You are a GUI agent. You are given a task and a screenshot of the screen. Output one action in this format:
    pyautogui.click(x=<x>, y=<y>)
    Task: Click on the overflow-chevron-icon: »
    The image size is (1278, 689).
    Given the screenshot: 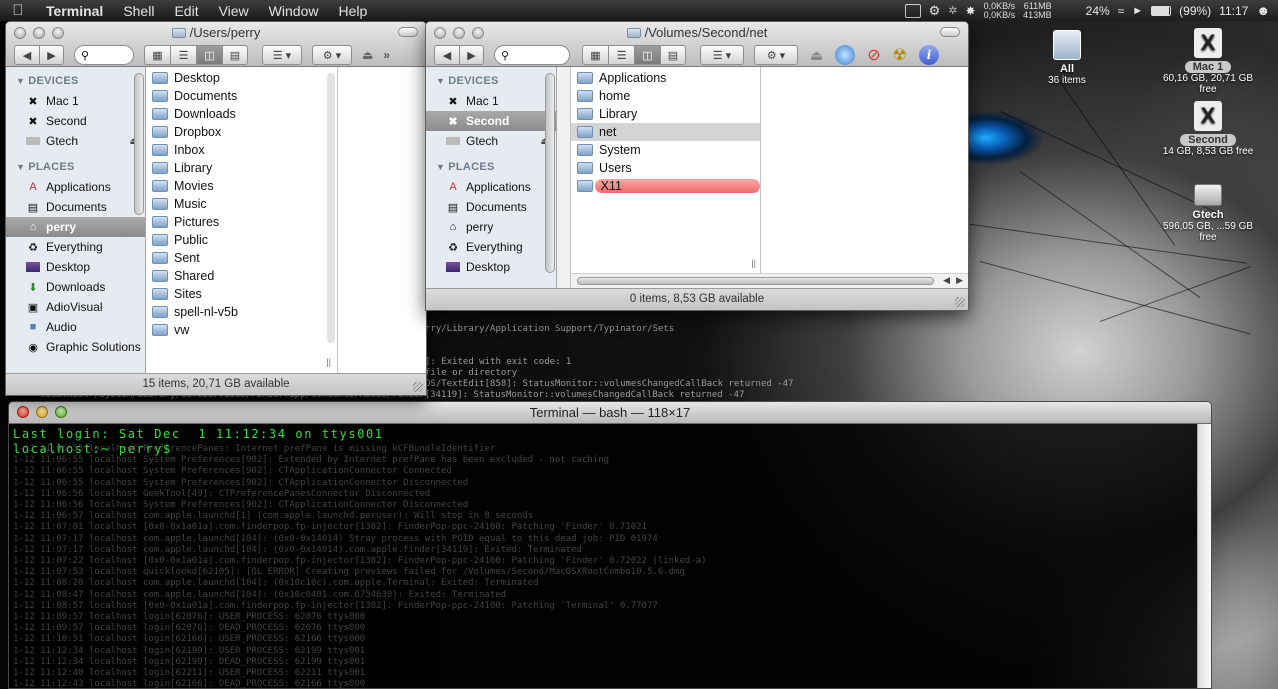 What is the action you would take?
    pyautogui.click(x=386, y=55)
    